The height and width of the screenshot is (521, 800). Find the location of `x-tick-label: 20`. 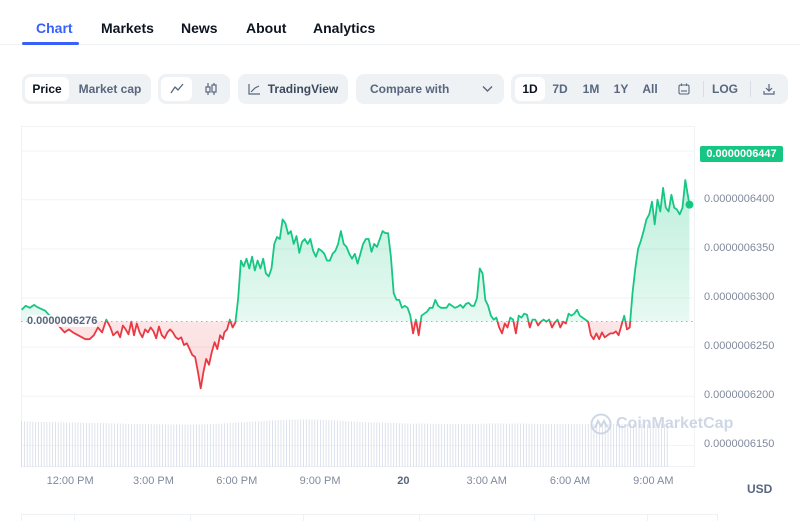

x-tick-label: 20 is located at coordinates (403, 481).